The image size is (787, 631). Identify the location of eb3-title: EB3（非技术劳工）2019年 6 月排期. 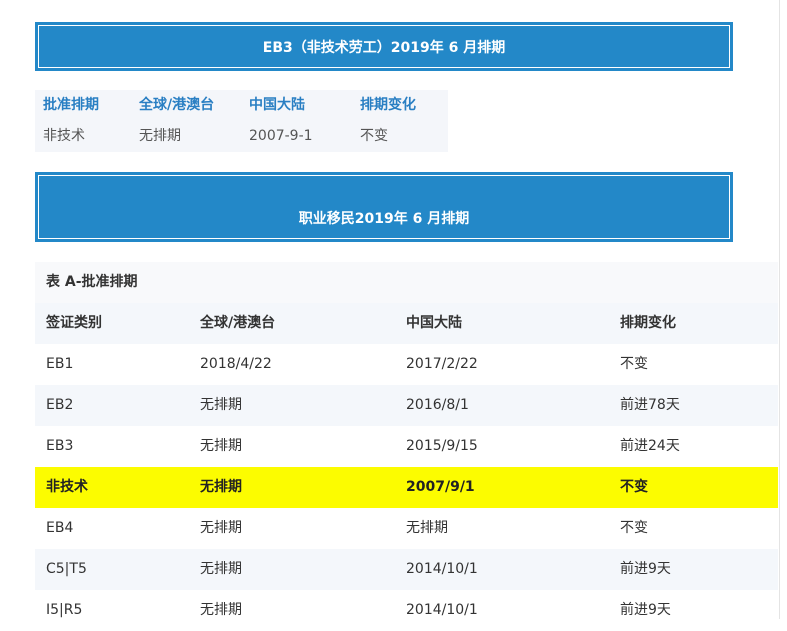
(384, 48).